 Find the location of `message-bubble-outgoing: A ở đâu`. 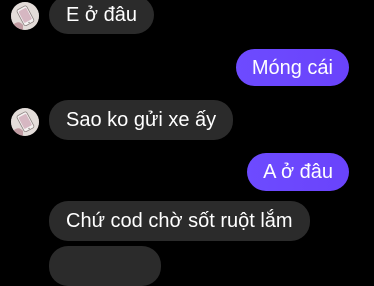

message-bubble-outgoing: A ở đâu is located at coordinates (298, 172).